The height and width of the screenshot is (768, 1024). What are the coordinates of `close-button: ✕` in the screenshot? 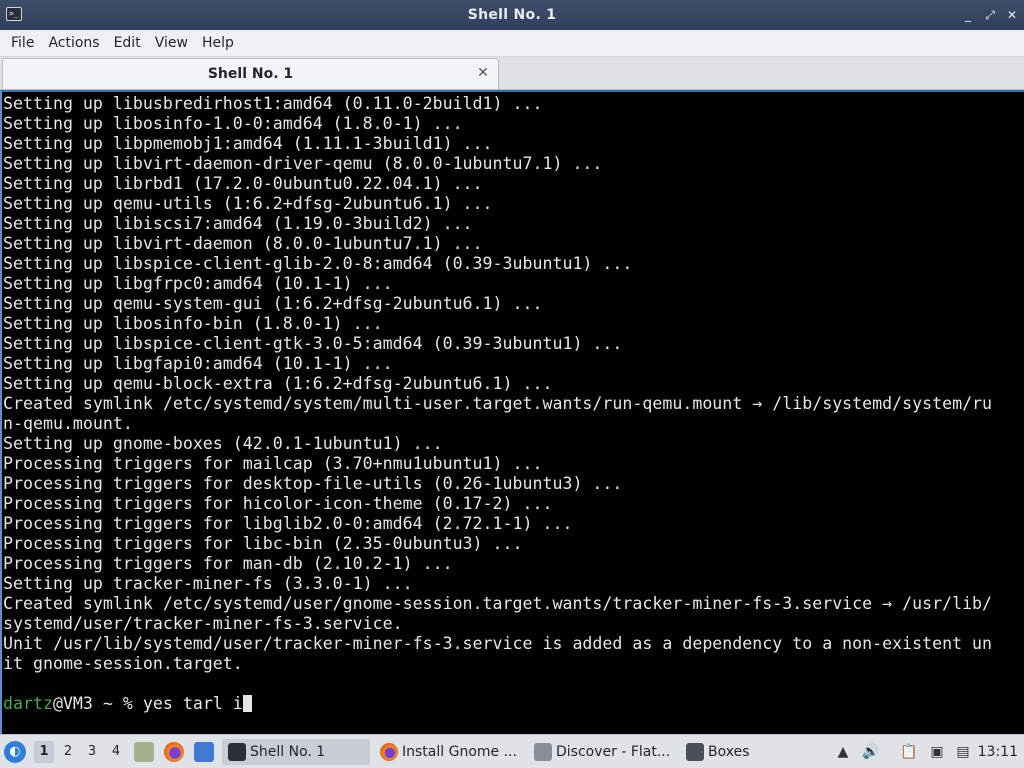 It's located at (1012, 15).